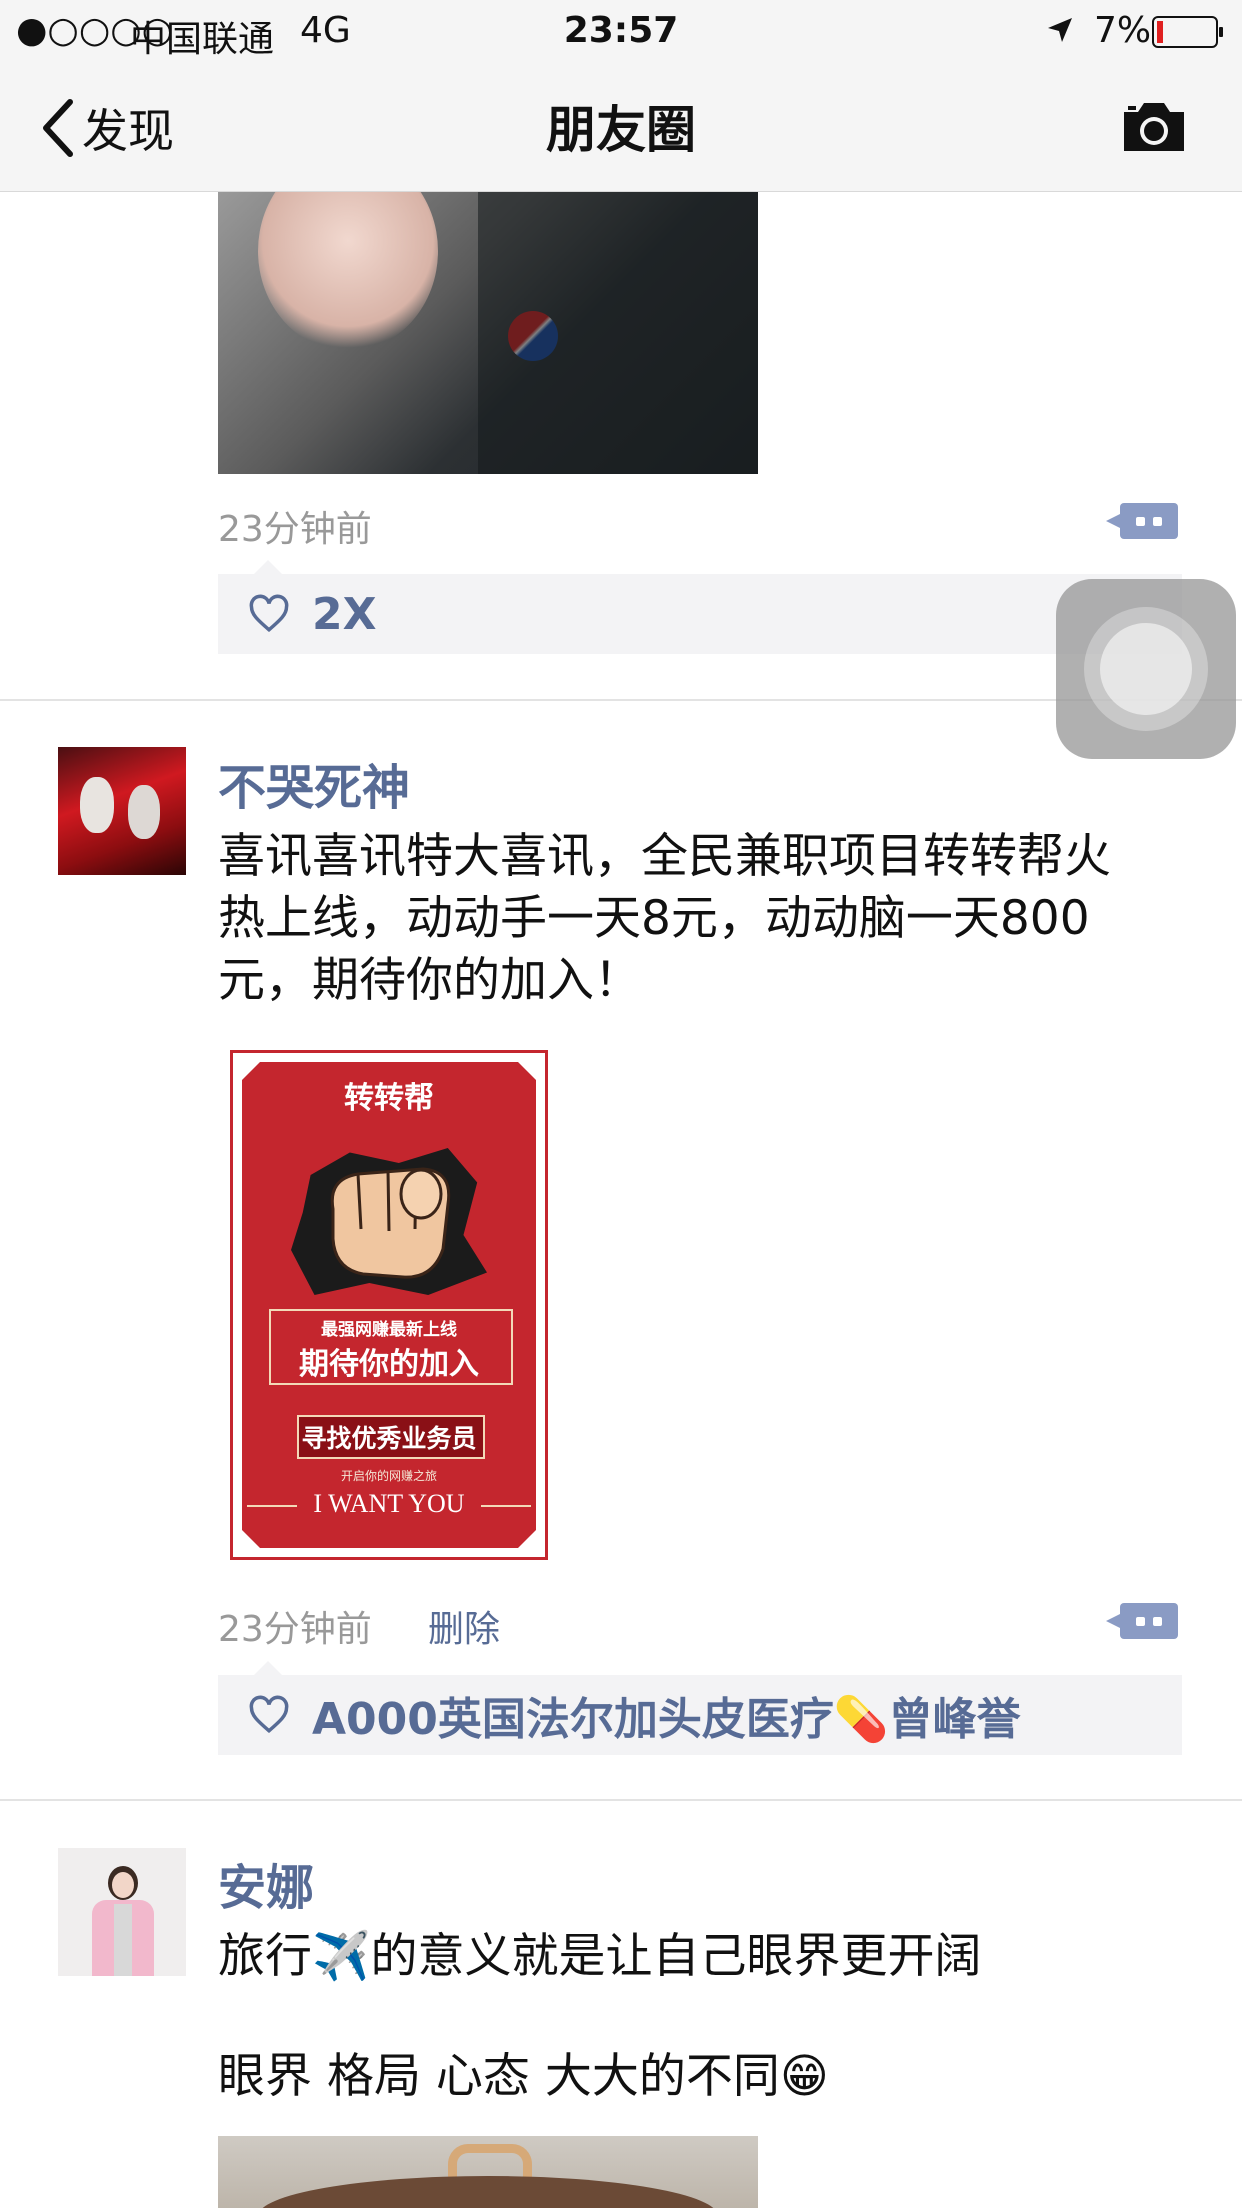  I want to click on dress-shape, so click(123, 1940).